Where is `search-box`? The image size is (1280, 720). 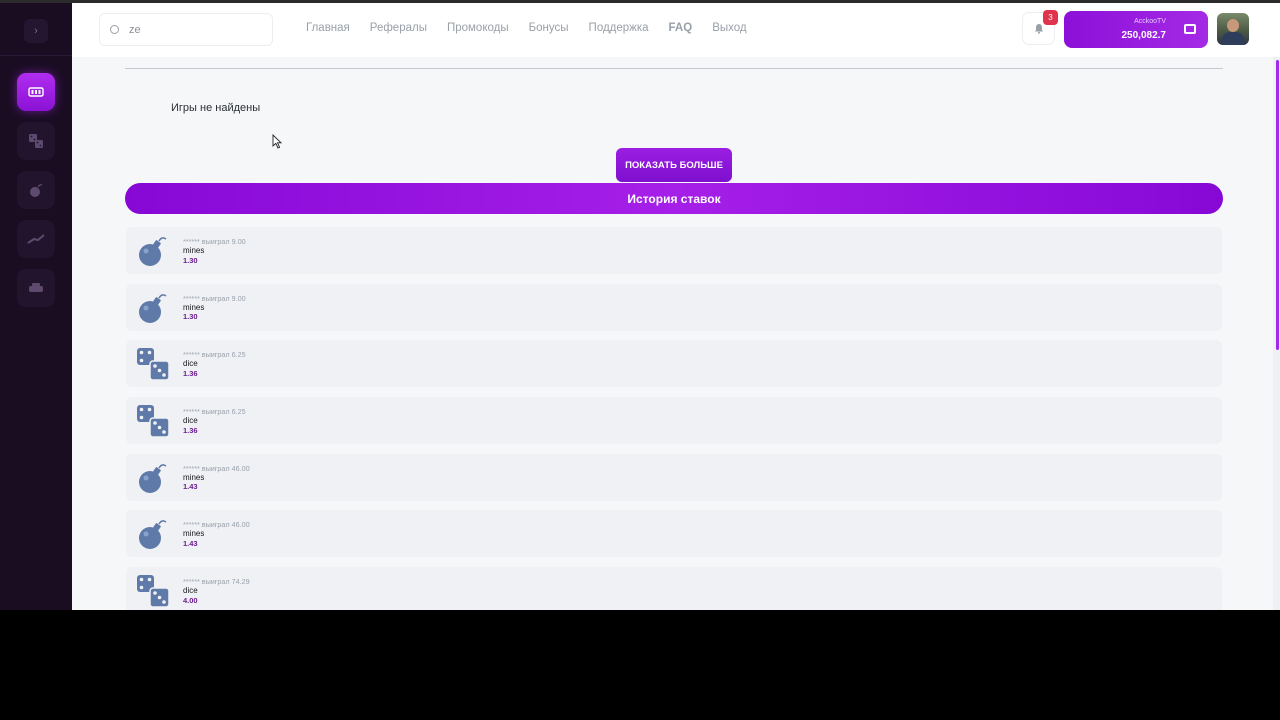
search-box is located at coordinates (186, 29).